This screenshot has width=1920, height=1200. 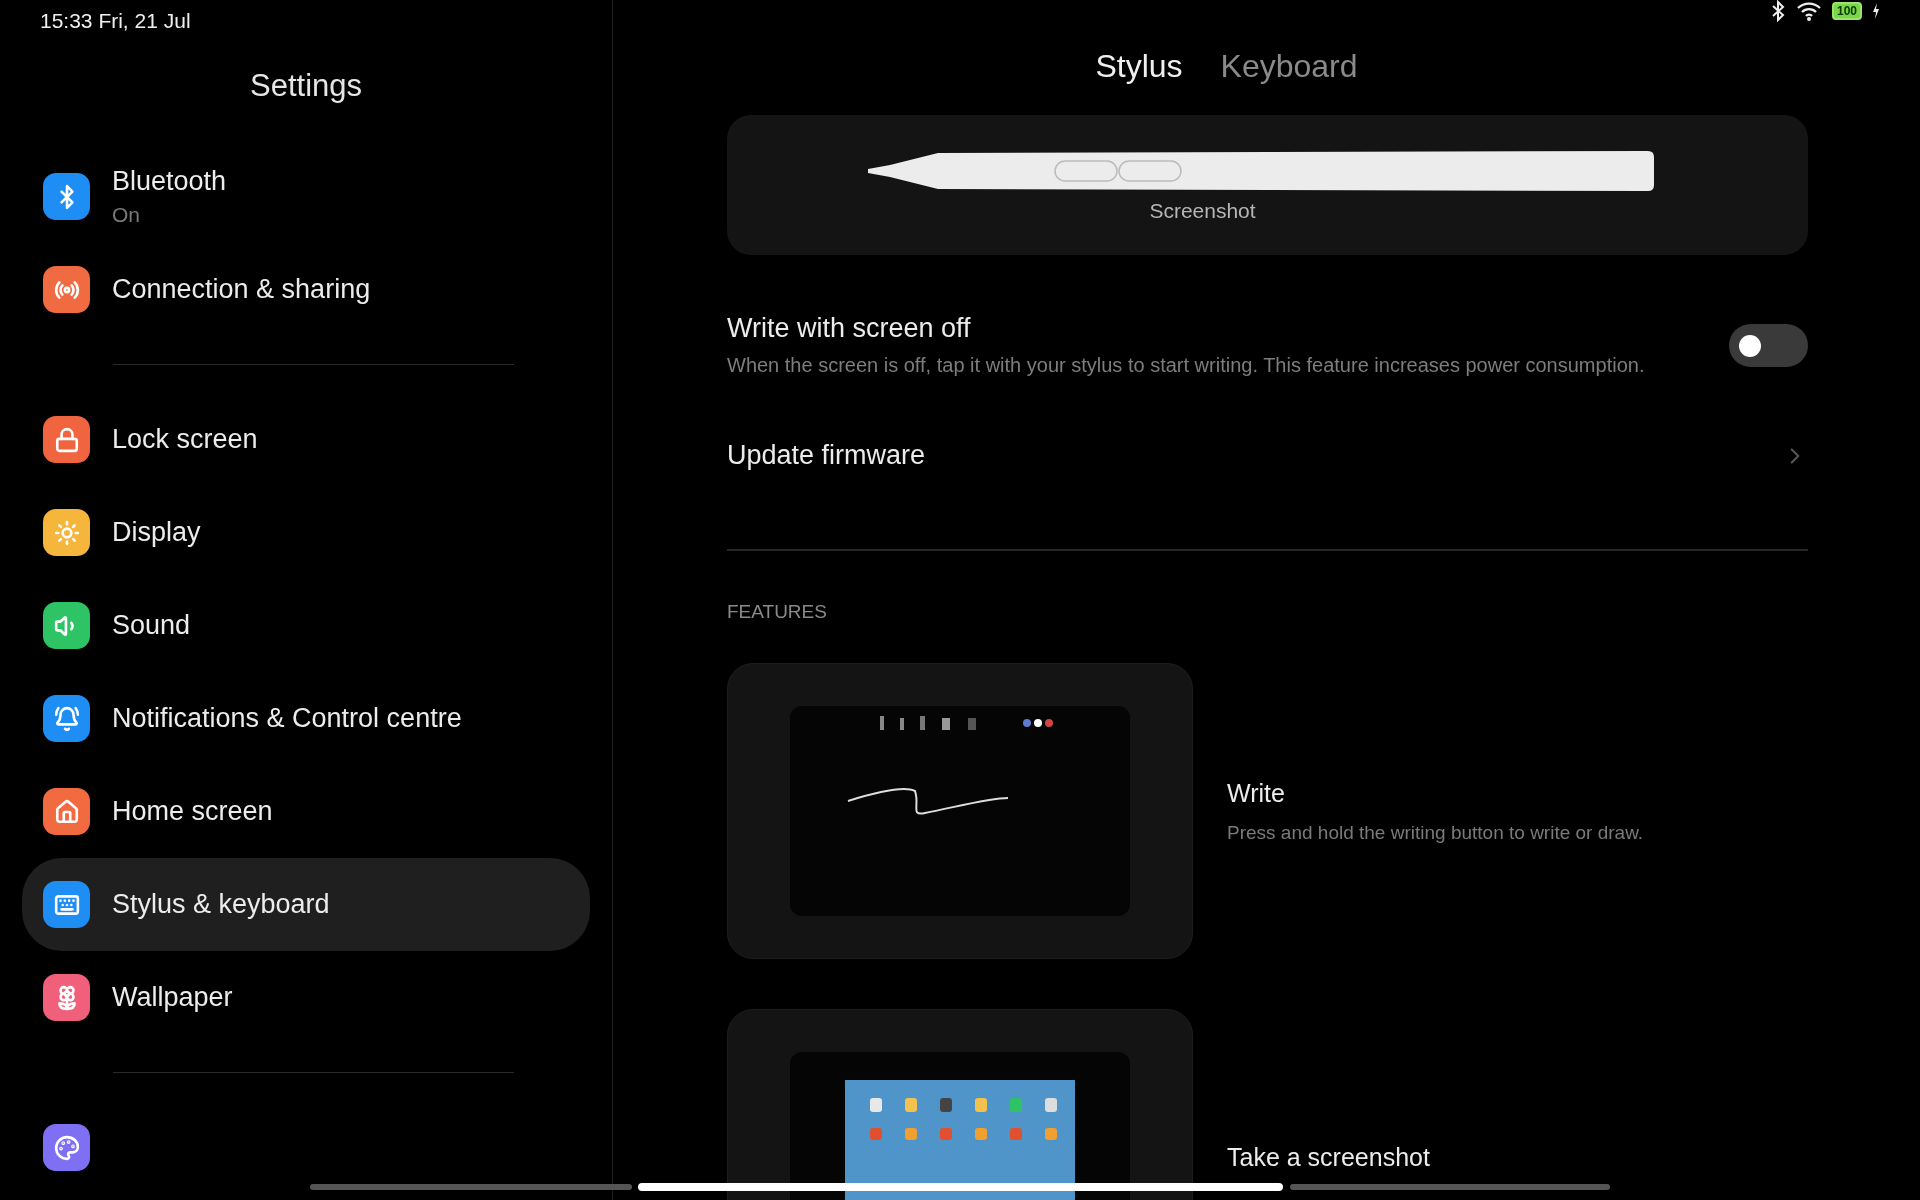 I want to click on sidebar-item: Bluetooth On, so click(x=306, y=196).